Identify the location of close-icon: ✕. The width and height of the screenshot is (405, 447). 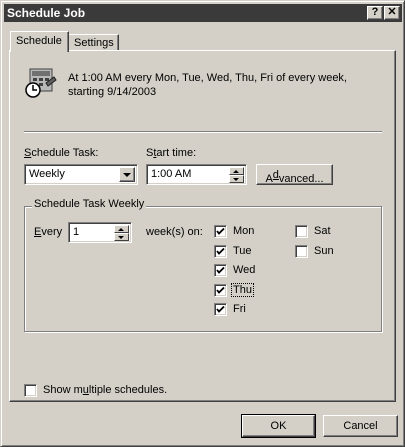
(392, 12).